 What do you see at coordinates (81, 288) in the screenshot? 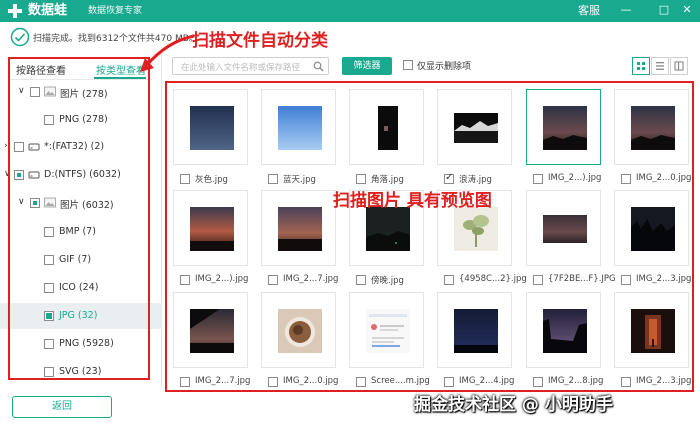
I see `tree-item: ICO (24)` at bounding box center [81, 288].